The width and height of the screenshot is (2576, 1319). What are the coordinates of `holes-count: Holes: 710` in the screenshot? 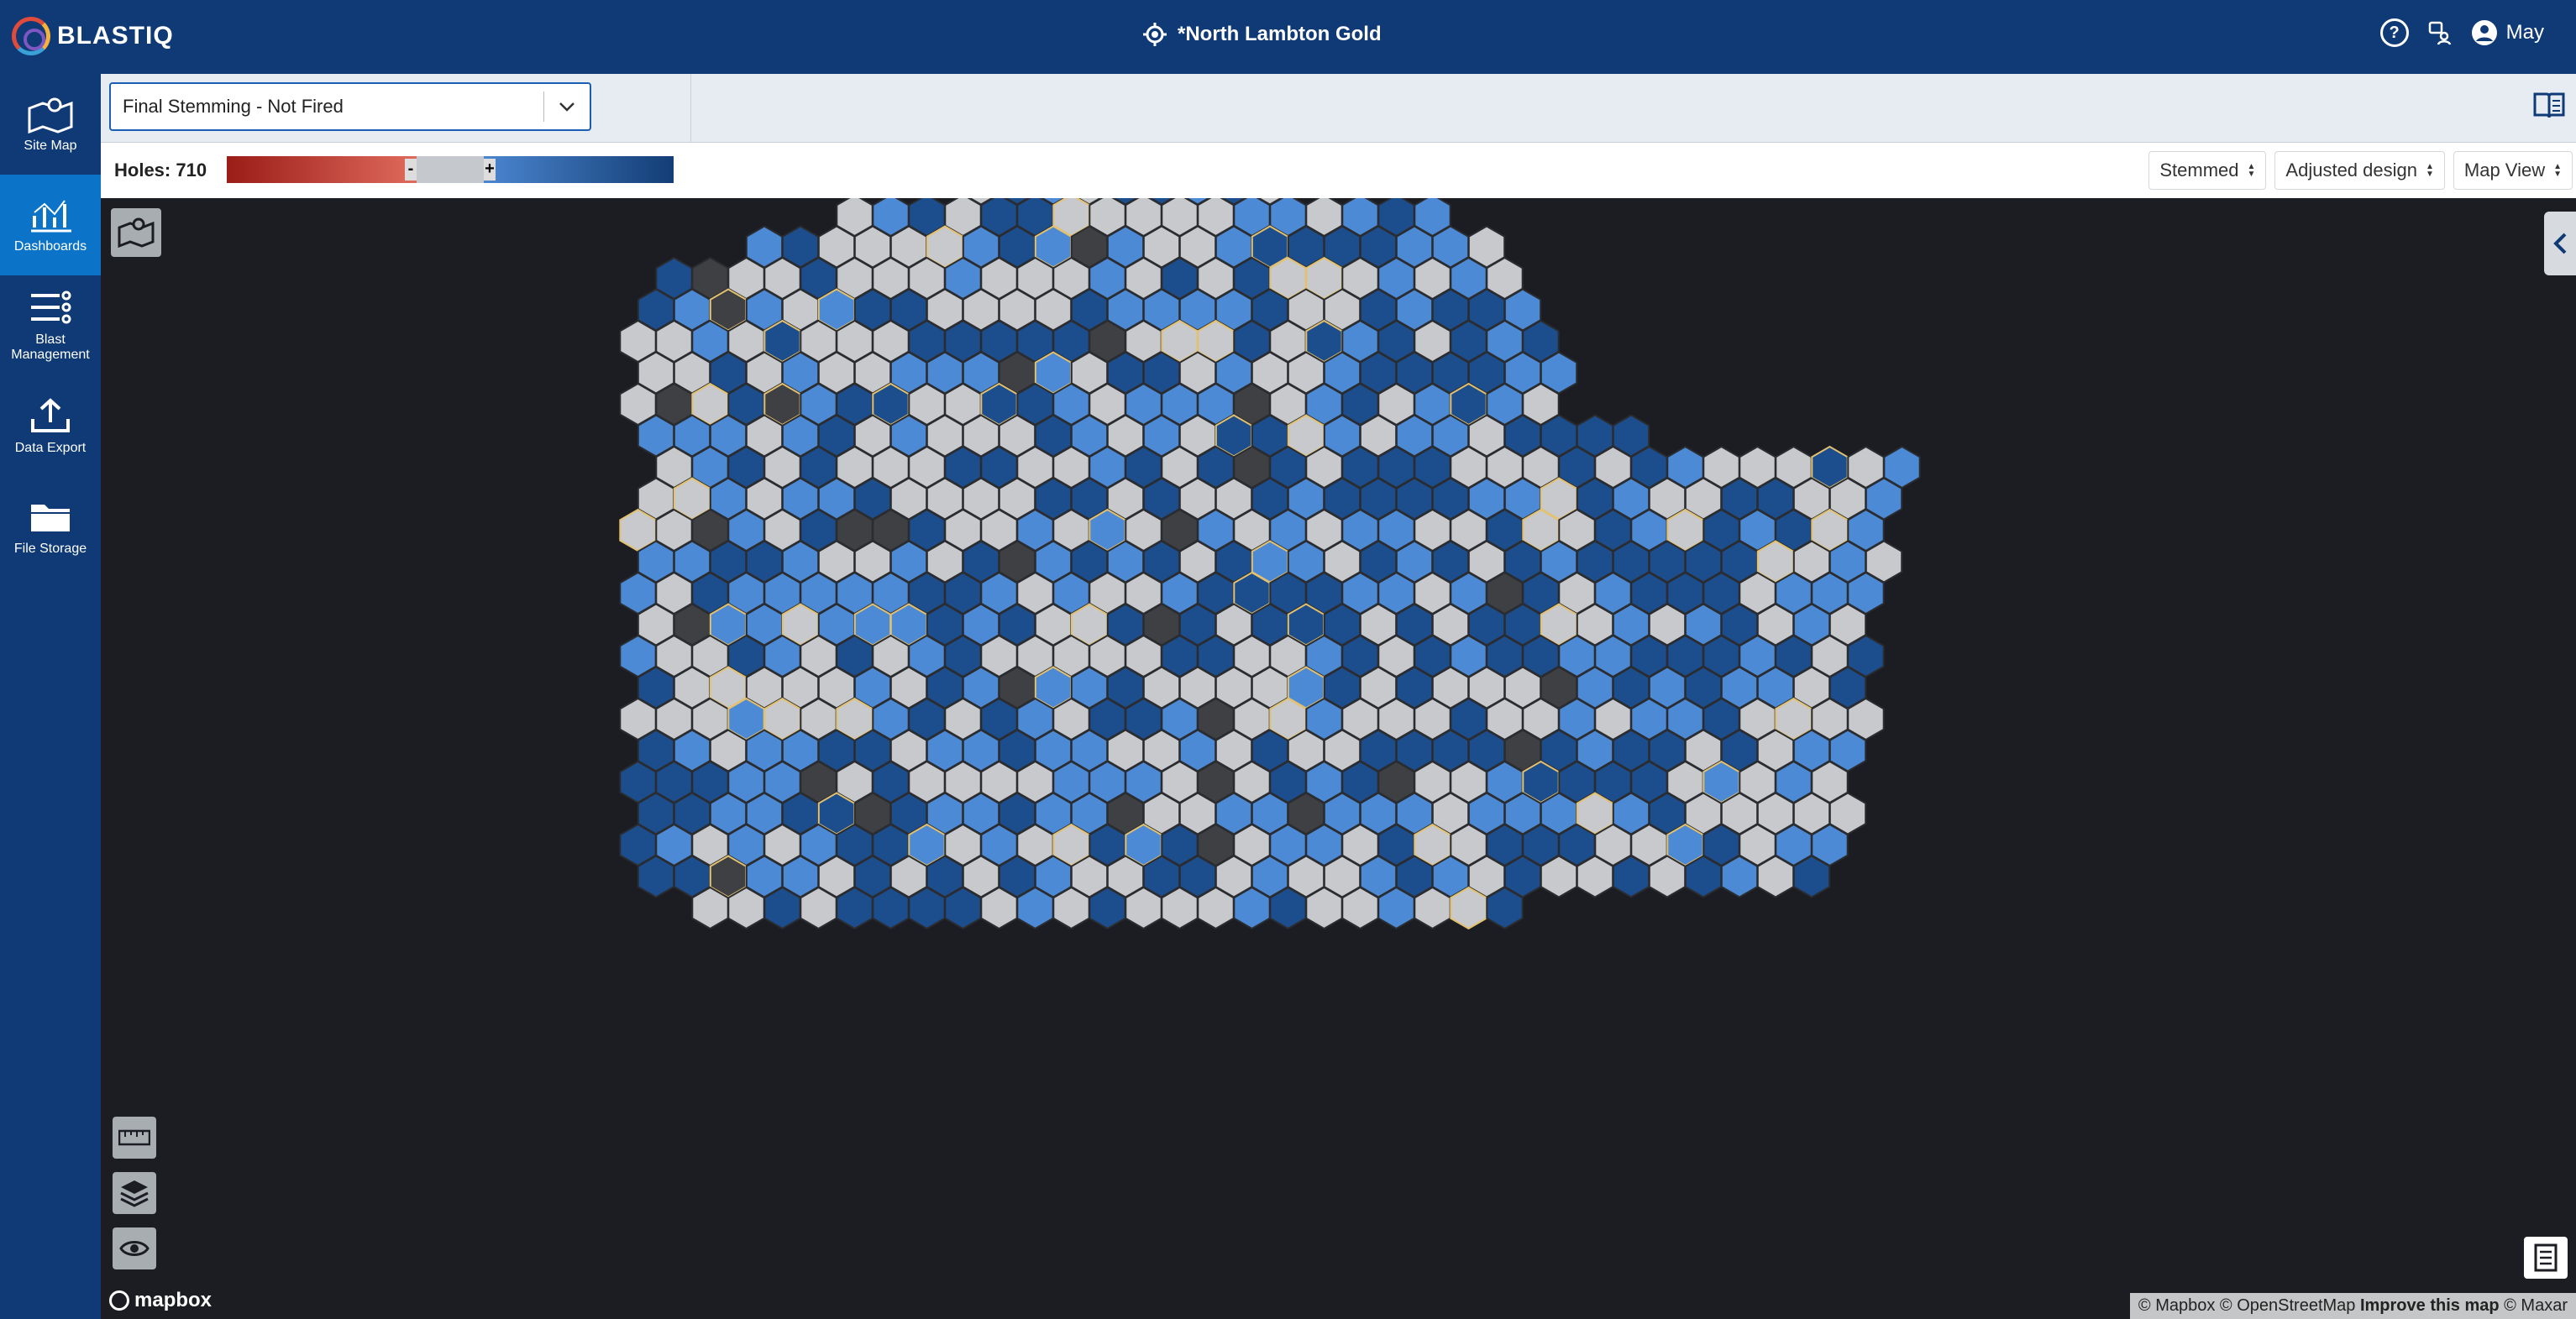 It's located at (160, 170).